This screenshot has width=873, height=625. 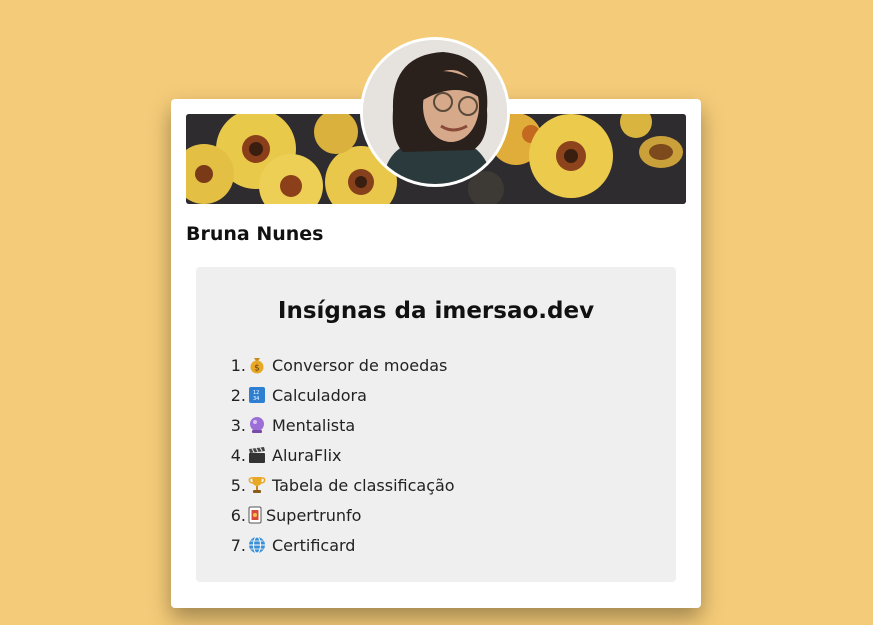 I want to click on svg-text: 34, so click(x=256, y=399).